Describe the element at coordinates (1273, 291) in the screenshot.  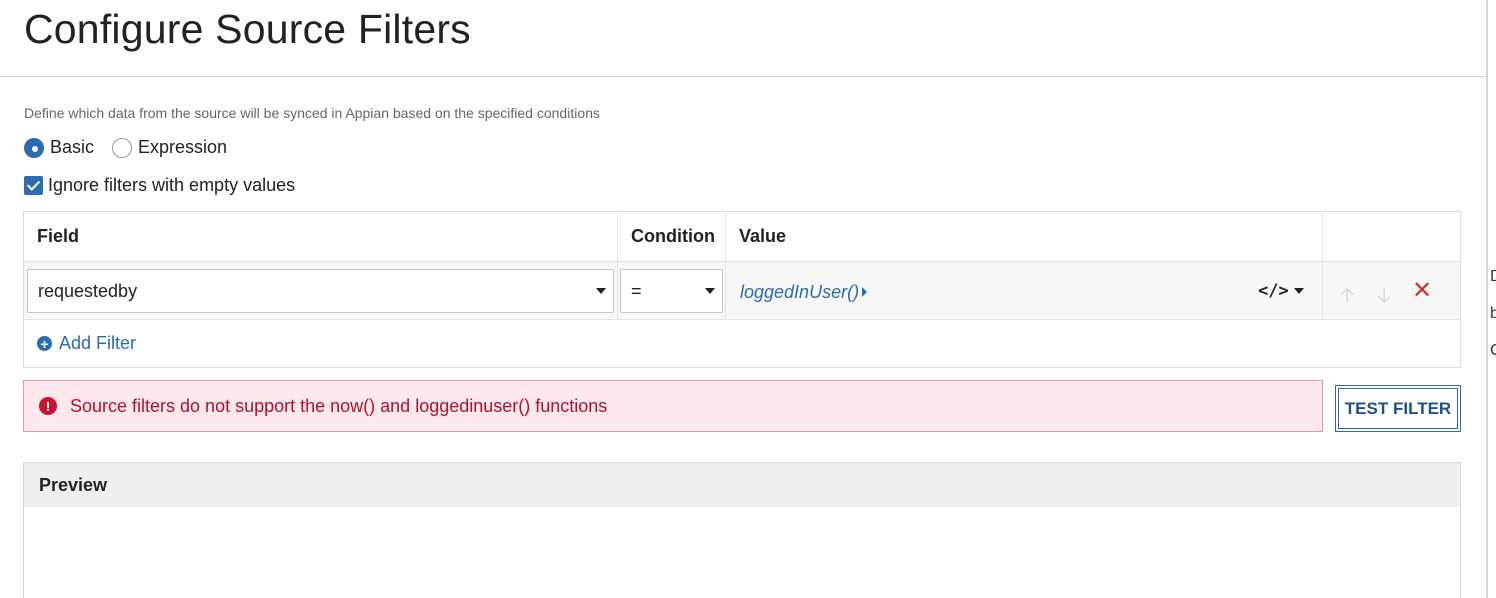
I see `code-icon: </>` at that location.